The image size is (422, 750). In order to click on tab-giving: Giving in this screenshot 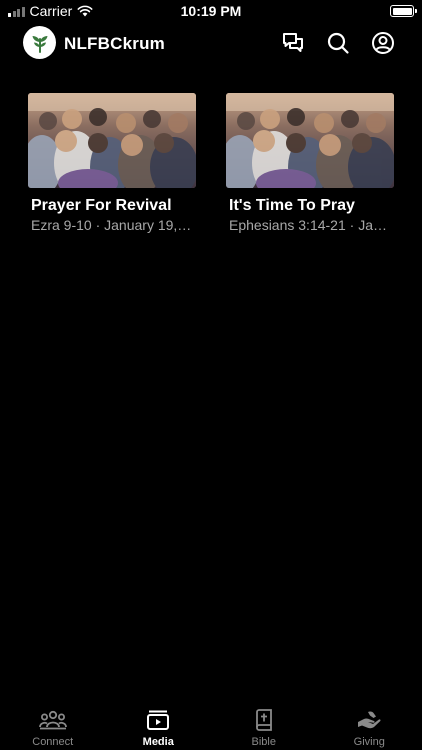, I will do `click(369, 725)`.